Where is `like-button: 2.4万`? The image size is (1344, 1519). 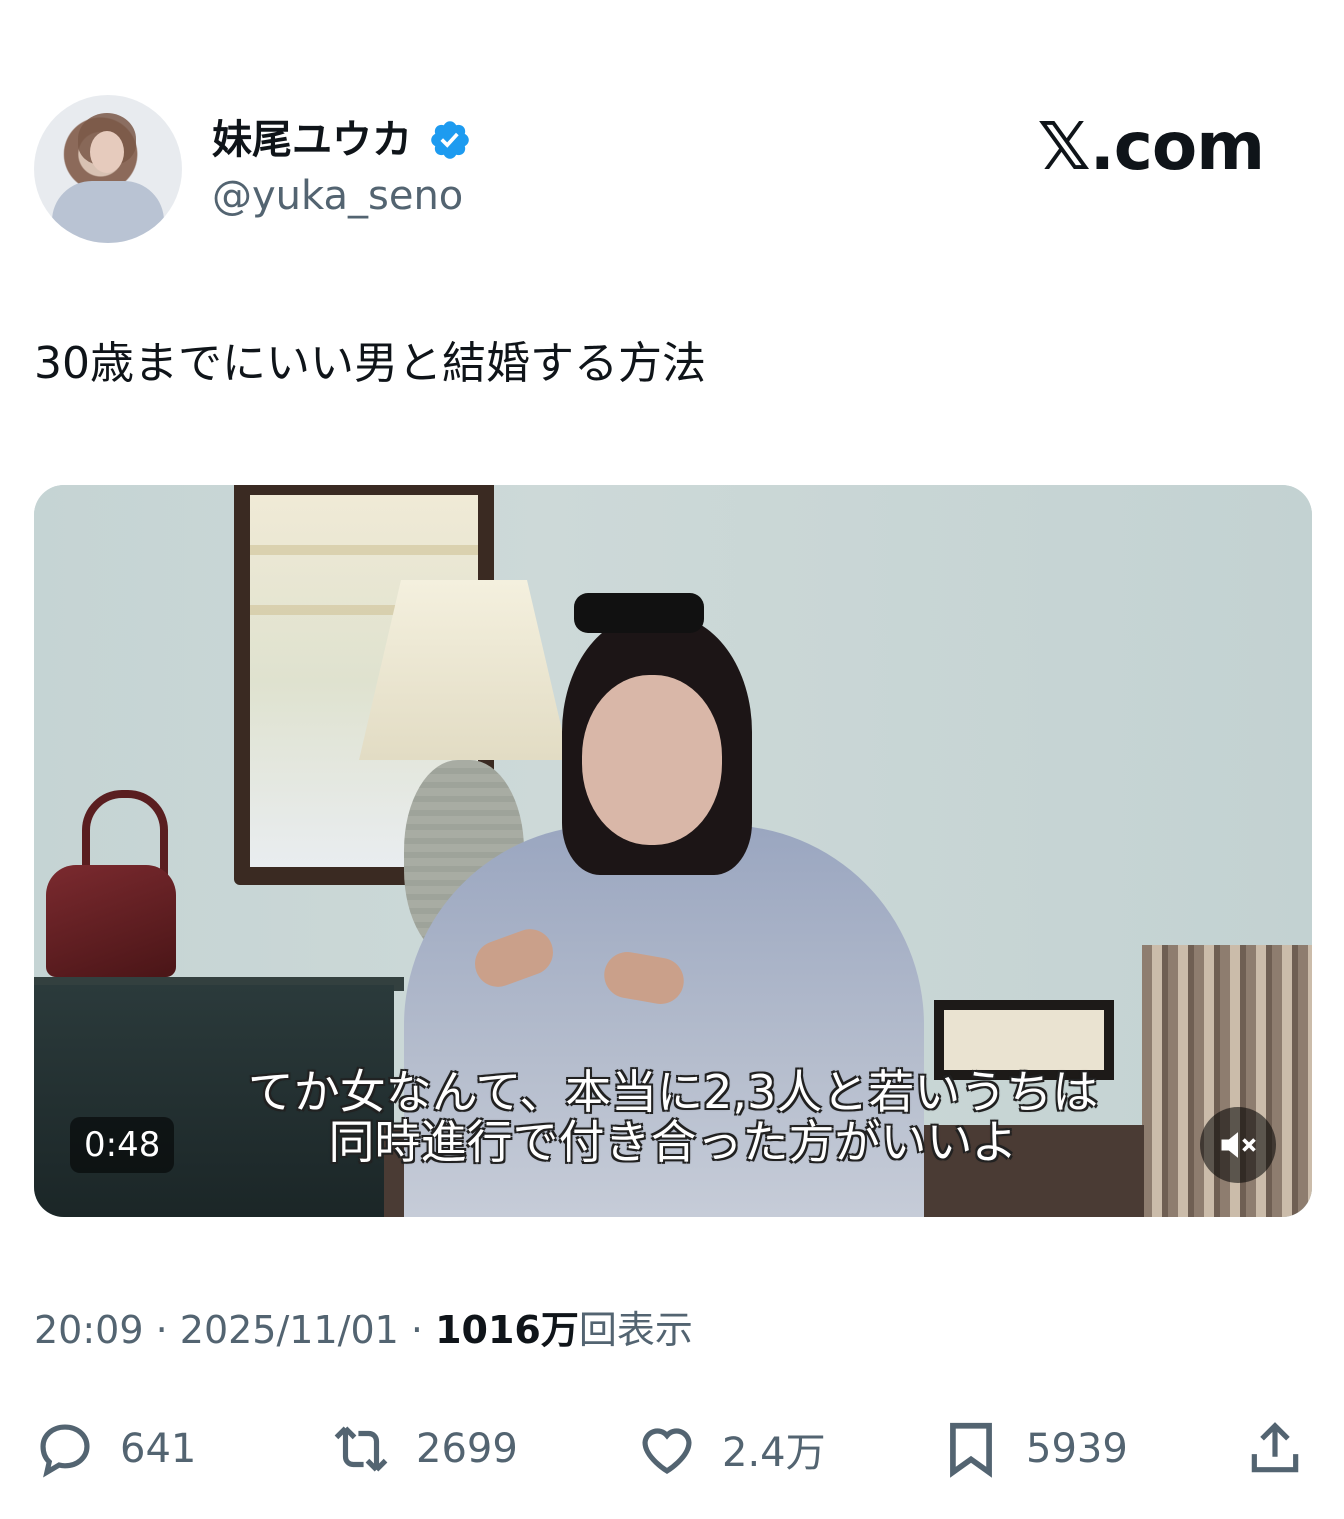
like-button: 2.4万 is located at coordinates (731, 1449).